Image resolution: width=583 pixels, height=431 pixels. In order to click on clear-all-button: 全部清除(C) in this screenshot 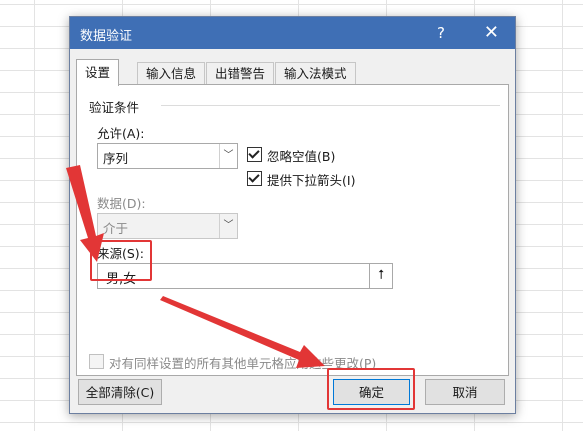, I will do `click(120, 392)`.